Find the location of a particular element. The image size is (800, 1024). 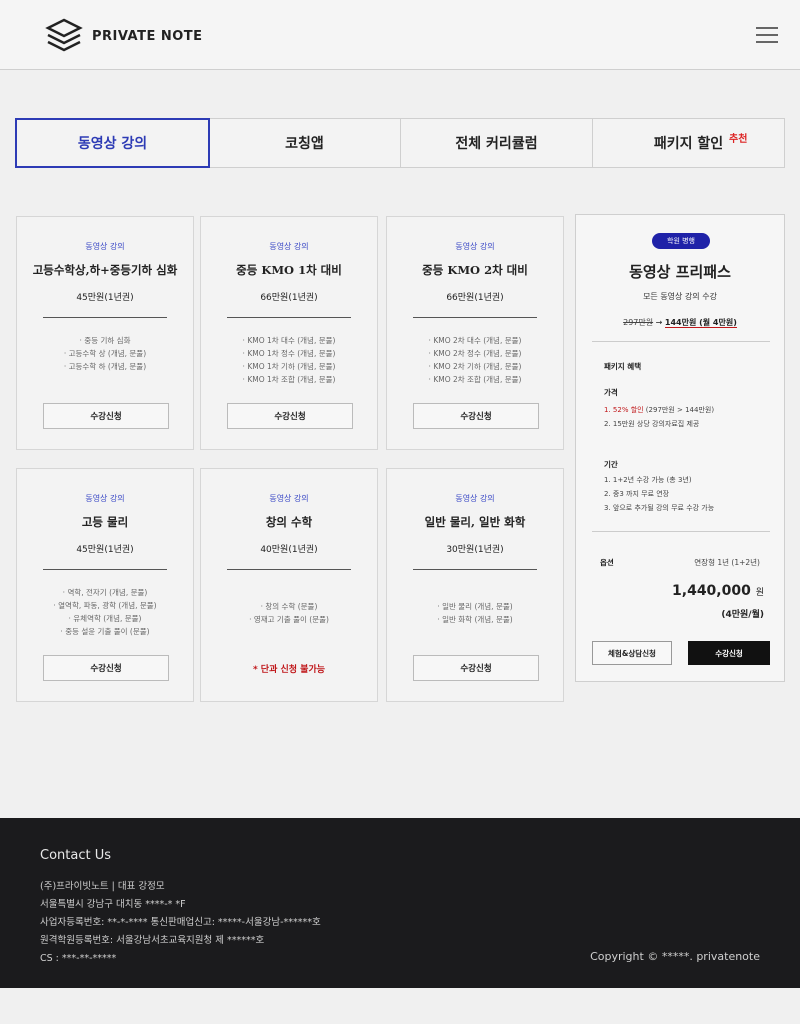

monthly-price: (4만원/월) is located at coordinates (742, 615).